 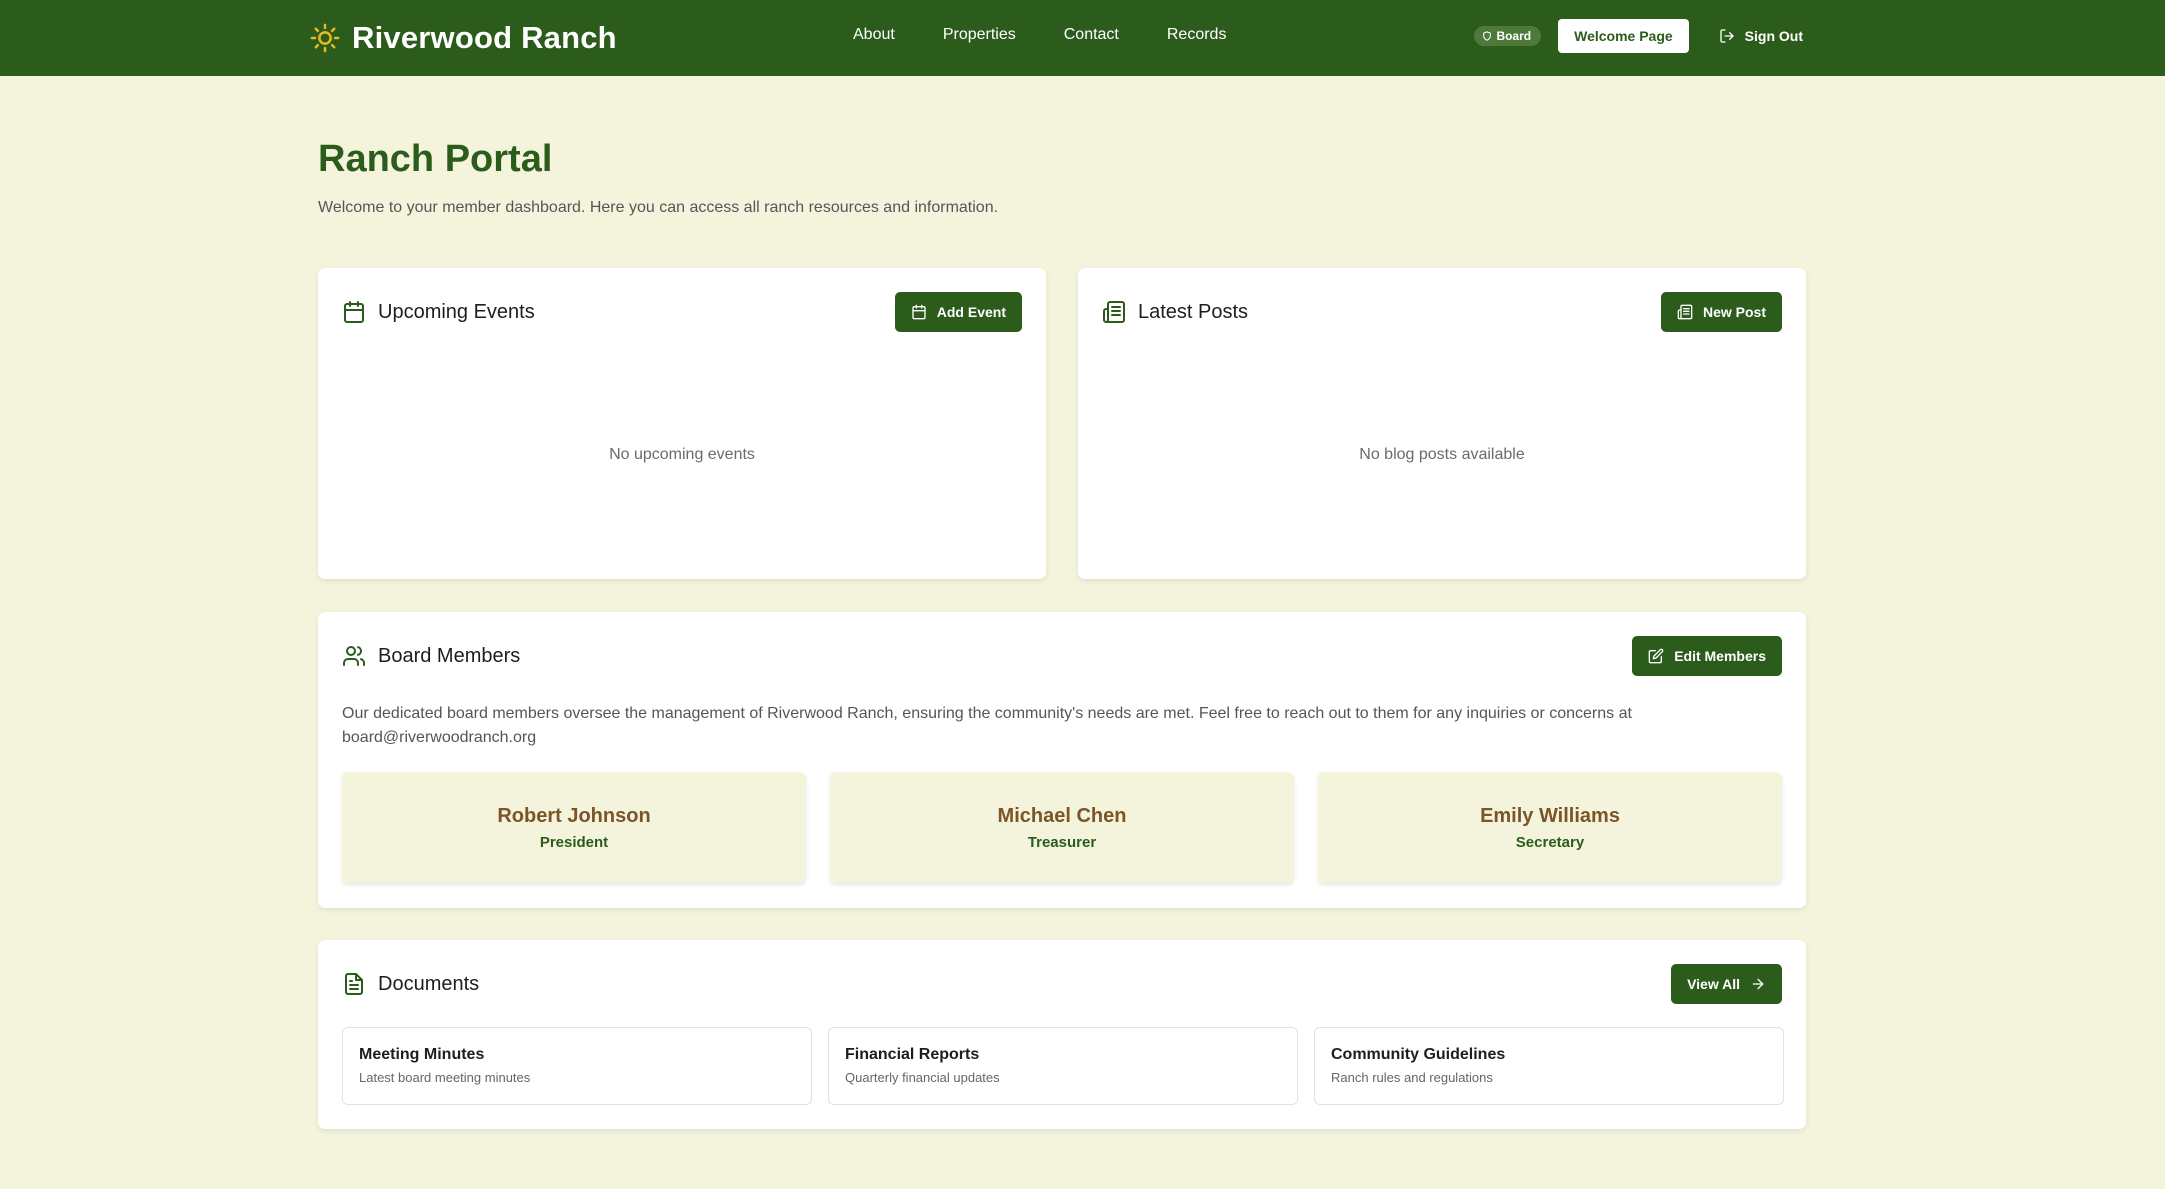 I want to click on new-post-button: New Post, so click(x=1721, y=312).